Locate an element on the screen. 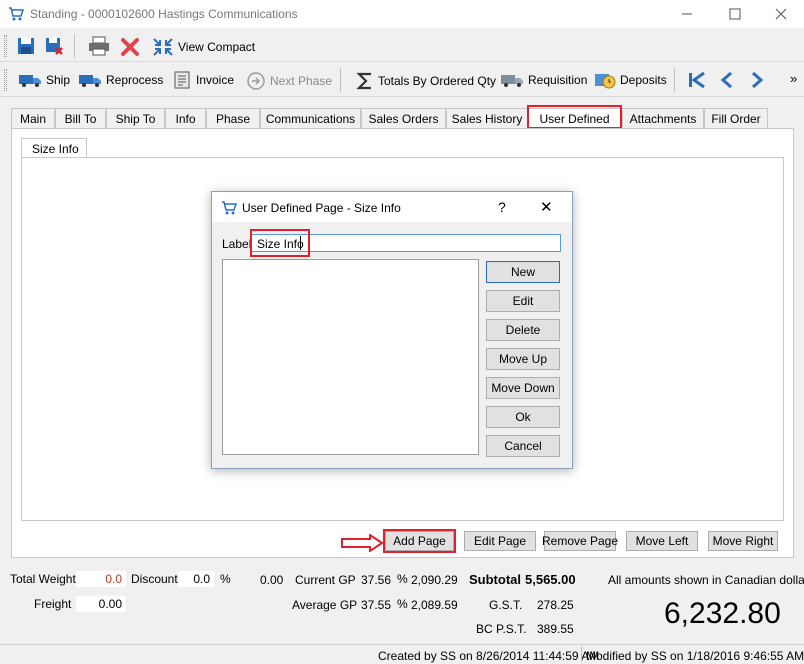 This screenshot has height=664, width=804. current-gp-amount: 2,090.29 is located at coordinates (434, 580).